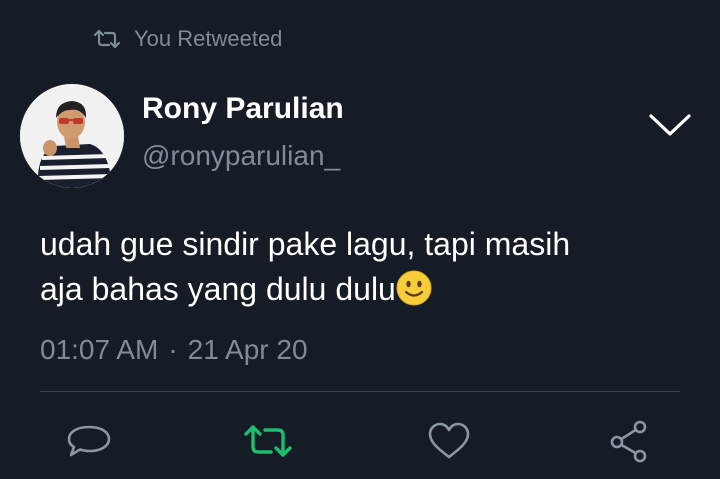  Describe the element at coordinates (243, 109) in the screenshot. I see `author-name: Rony Parulian` at that location.